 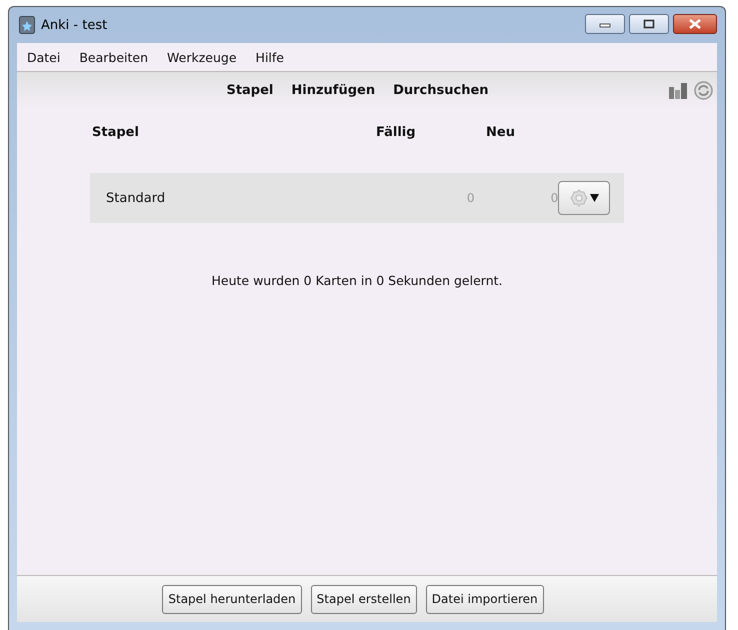 What do you see at coordinates (470, 198) in the screenshot?
I see `due-count: 0` at bounding box center [470, 198].